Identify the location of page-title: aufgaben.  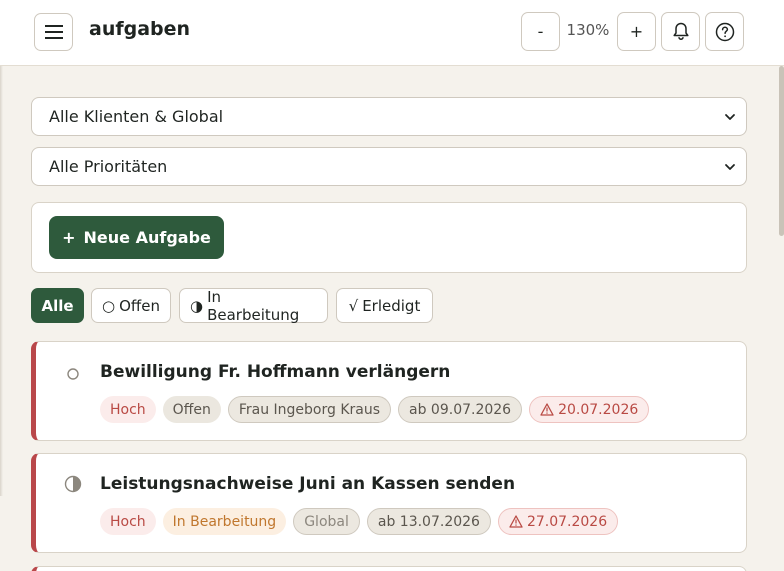
(140, 29).